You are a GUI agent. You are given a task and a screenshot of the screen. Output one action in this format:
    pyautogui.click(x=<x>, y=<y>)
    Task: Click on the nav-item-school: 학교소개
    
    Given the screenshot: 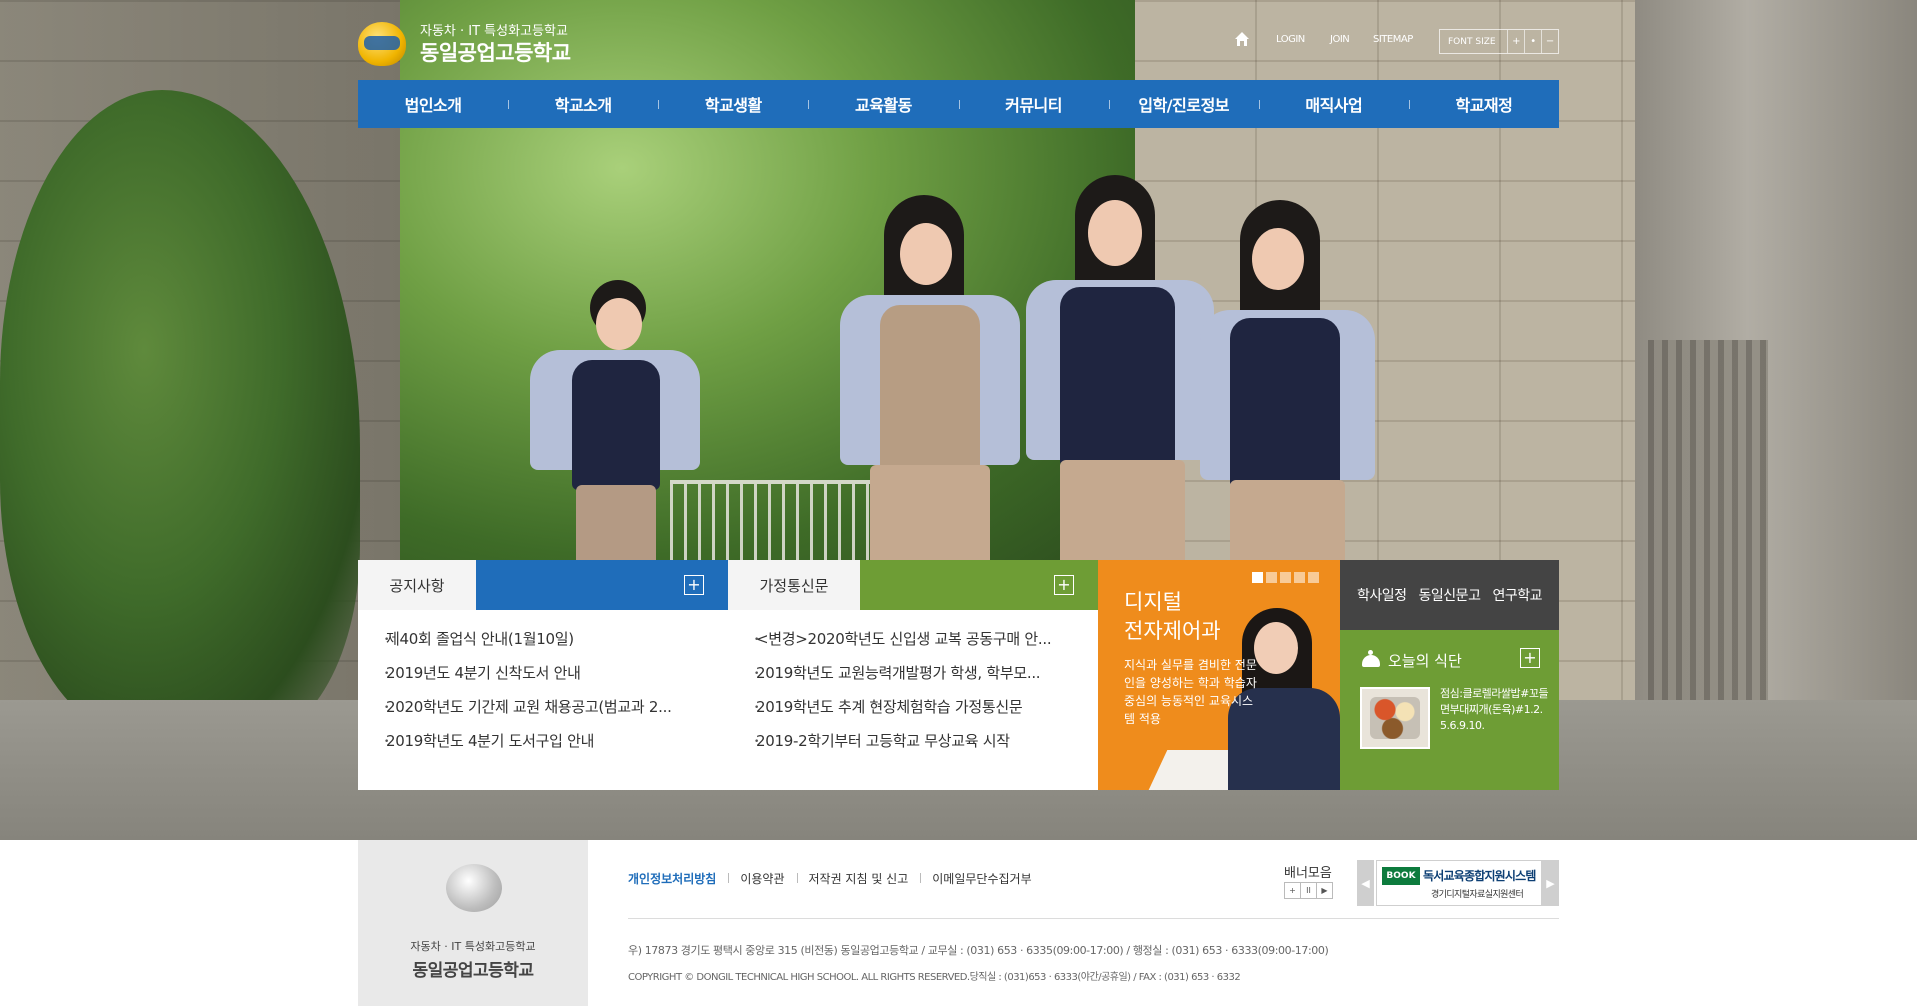 What is the action you would take?
    pyautogui.click(x=583, y=104)
    